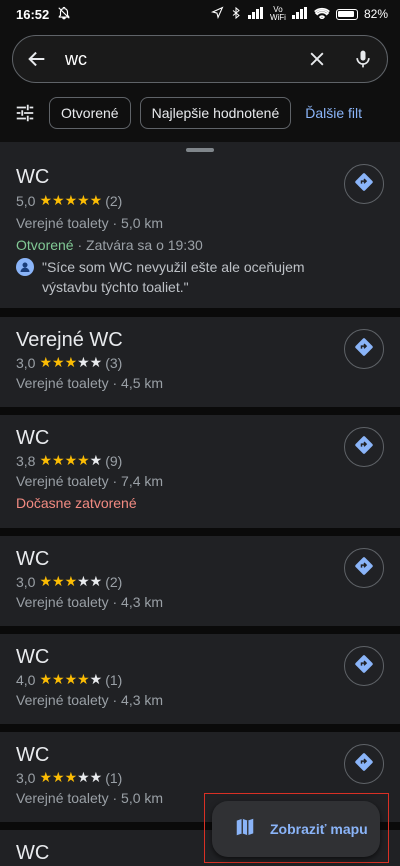 This screenshot has height=866, width=400. I want to click on rating-row: 3,8 ★★★★★ (9), so click(69, 460).